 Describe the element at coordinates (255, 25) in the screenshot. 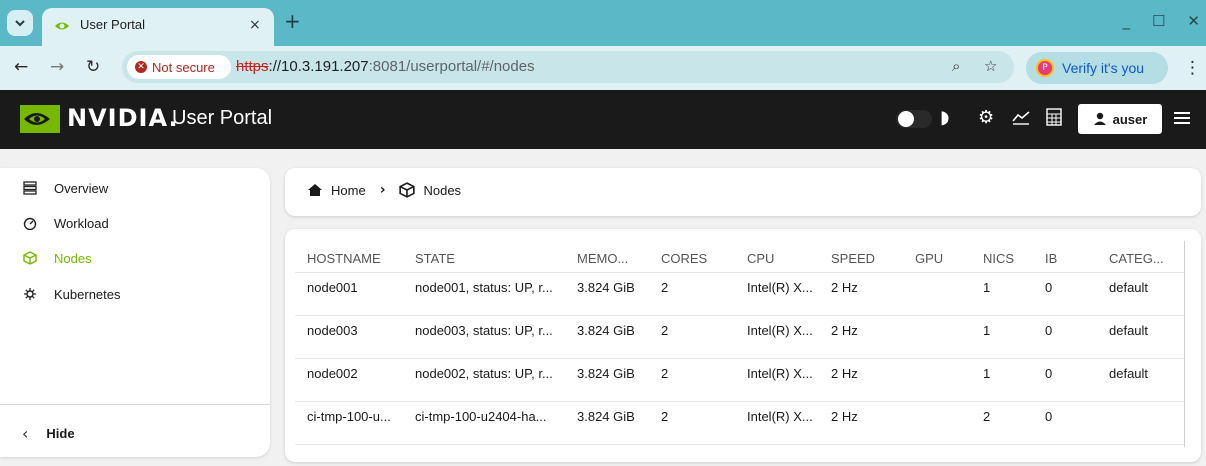

I see `tab-close-icon: ×` at that location.